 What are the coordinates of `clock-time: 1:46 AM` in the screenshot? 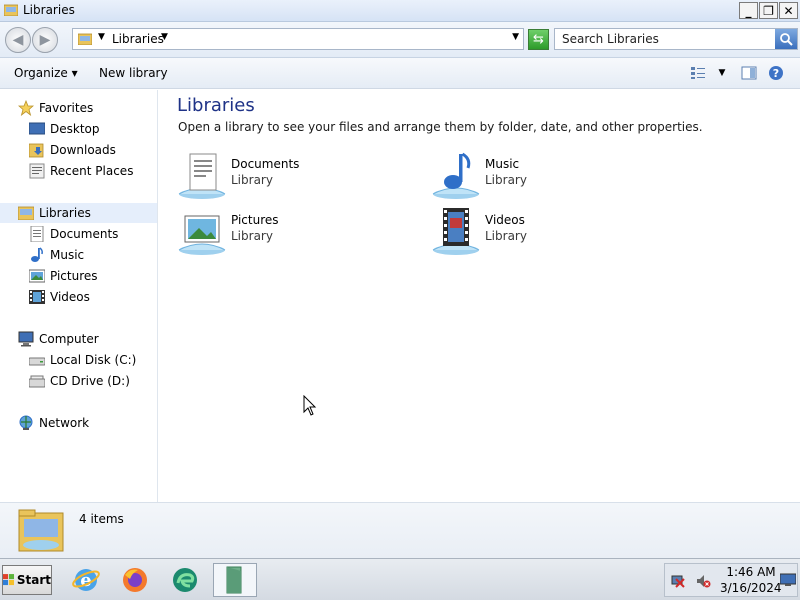 It's located at (751, 572).